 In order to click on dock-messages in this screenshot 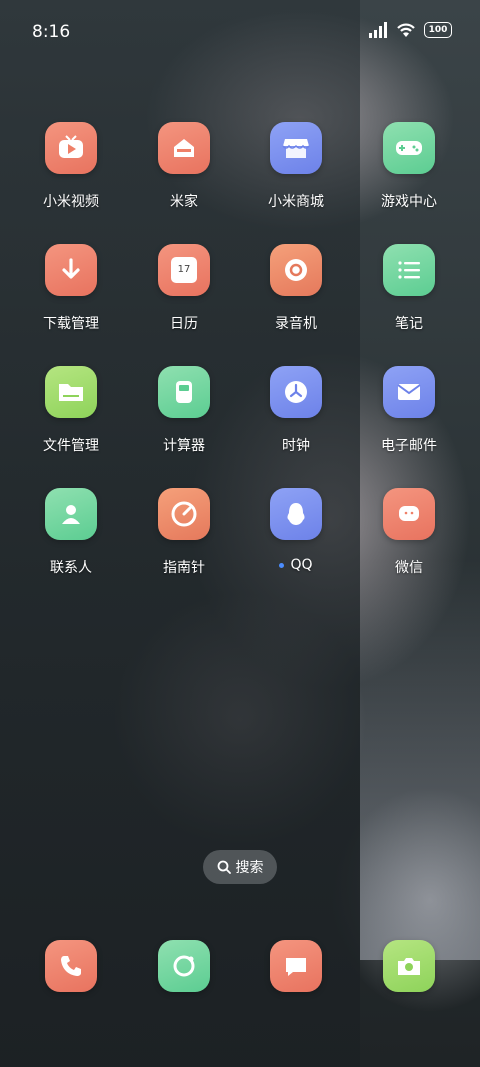, I will do `click(296, 966)`.